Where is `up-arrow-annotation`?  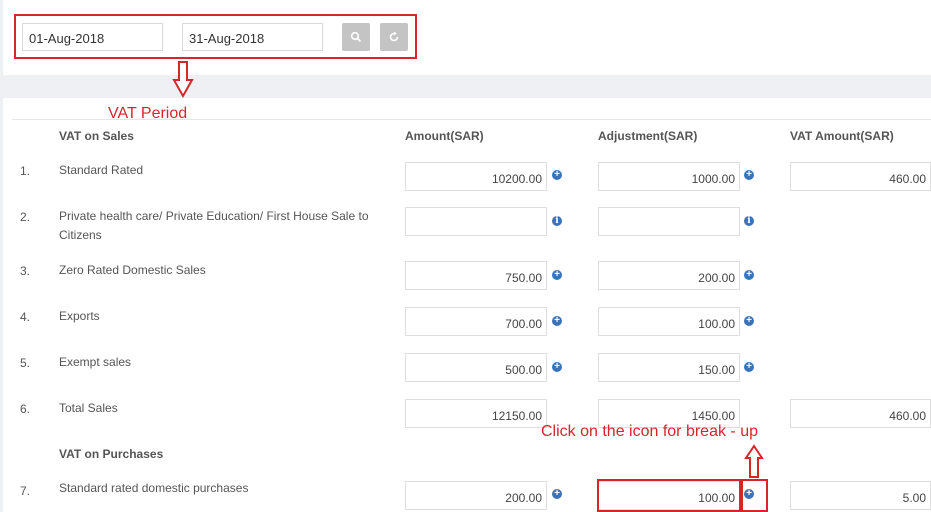 up-arrow-annotation is located at coordinates (754, 461).